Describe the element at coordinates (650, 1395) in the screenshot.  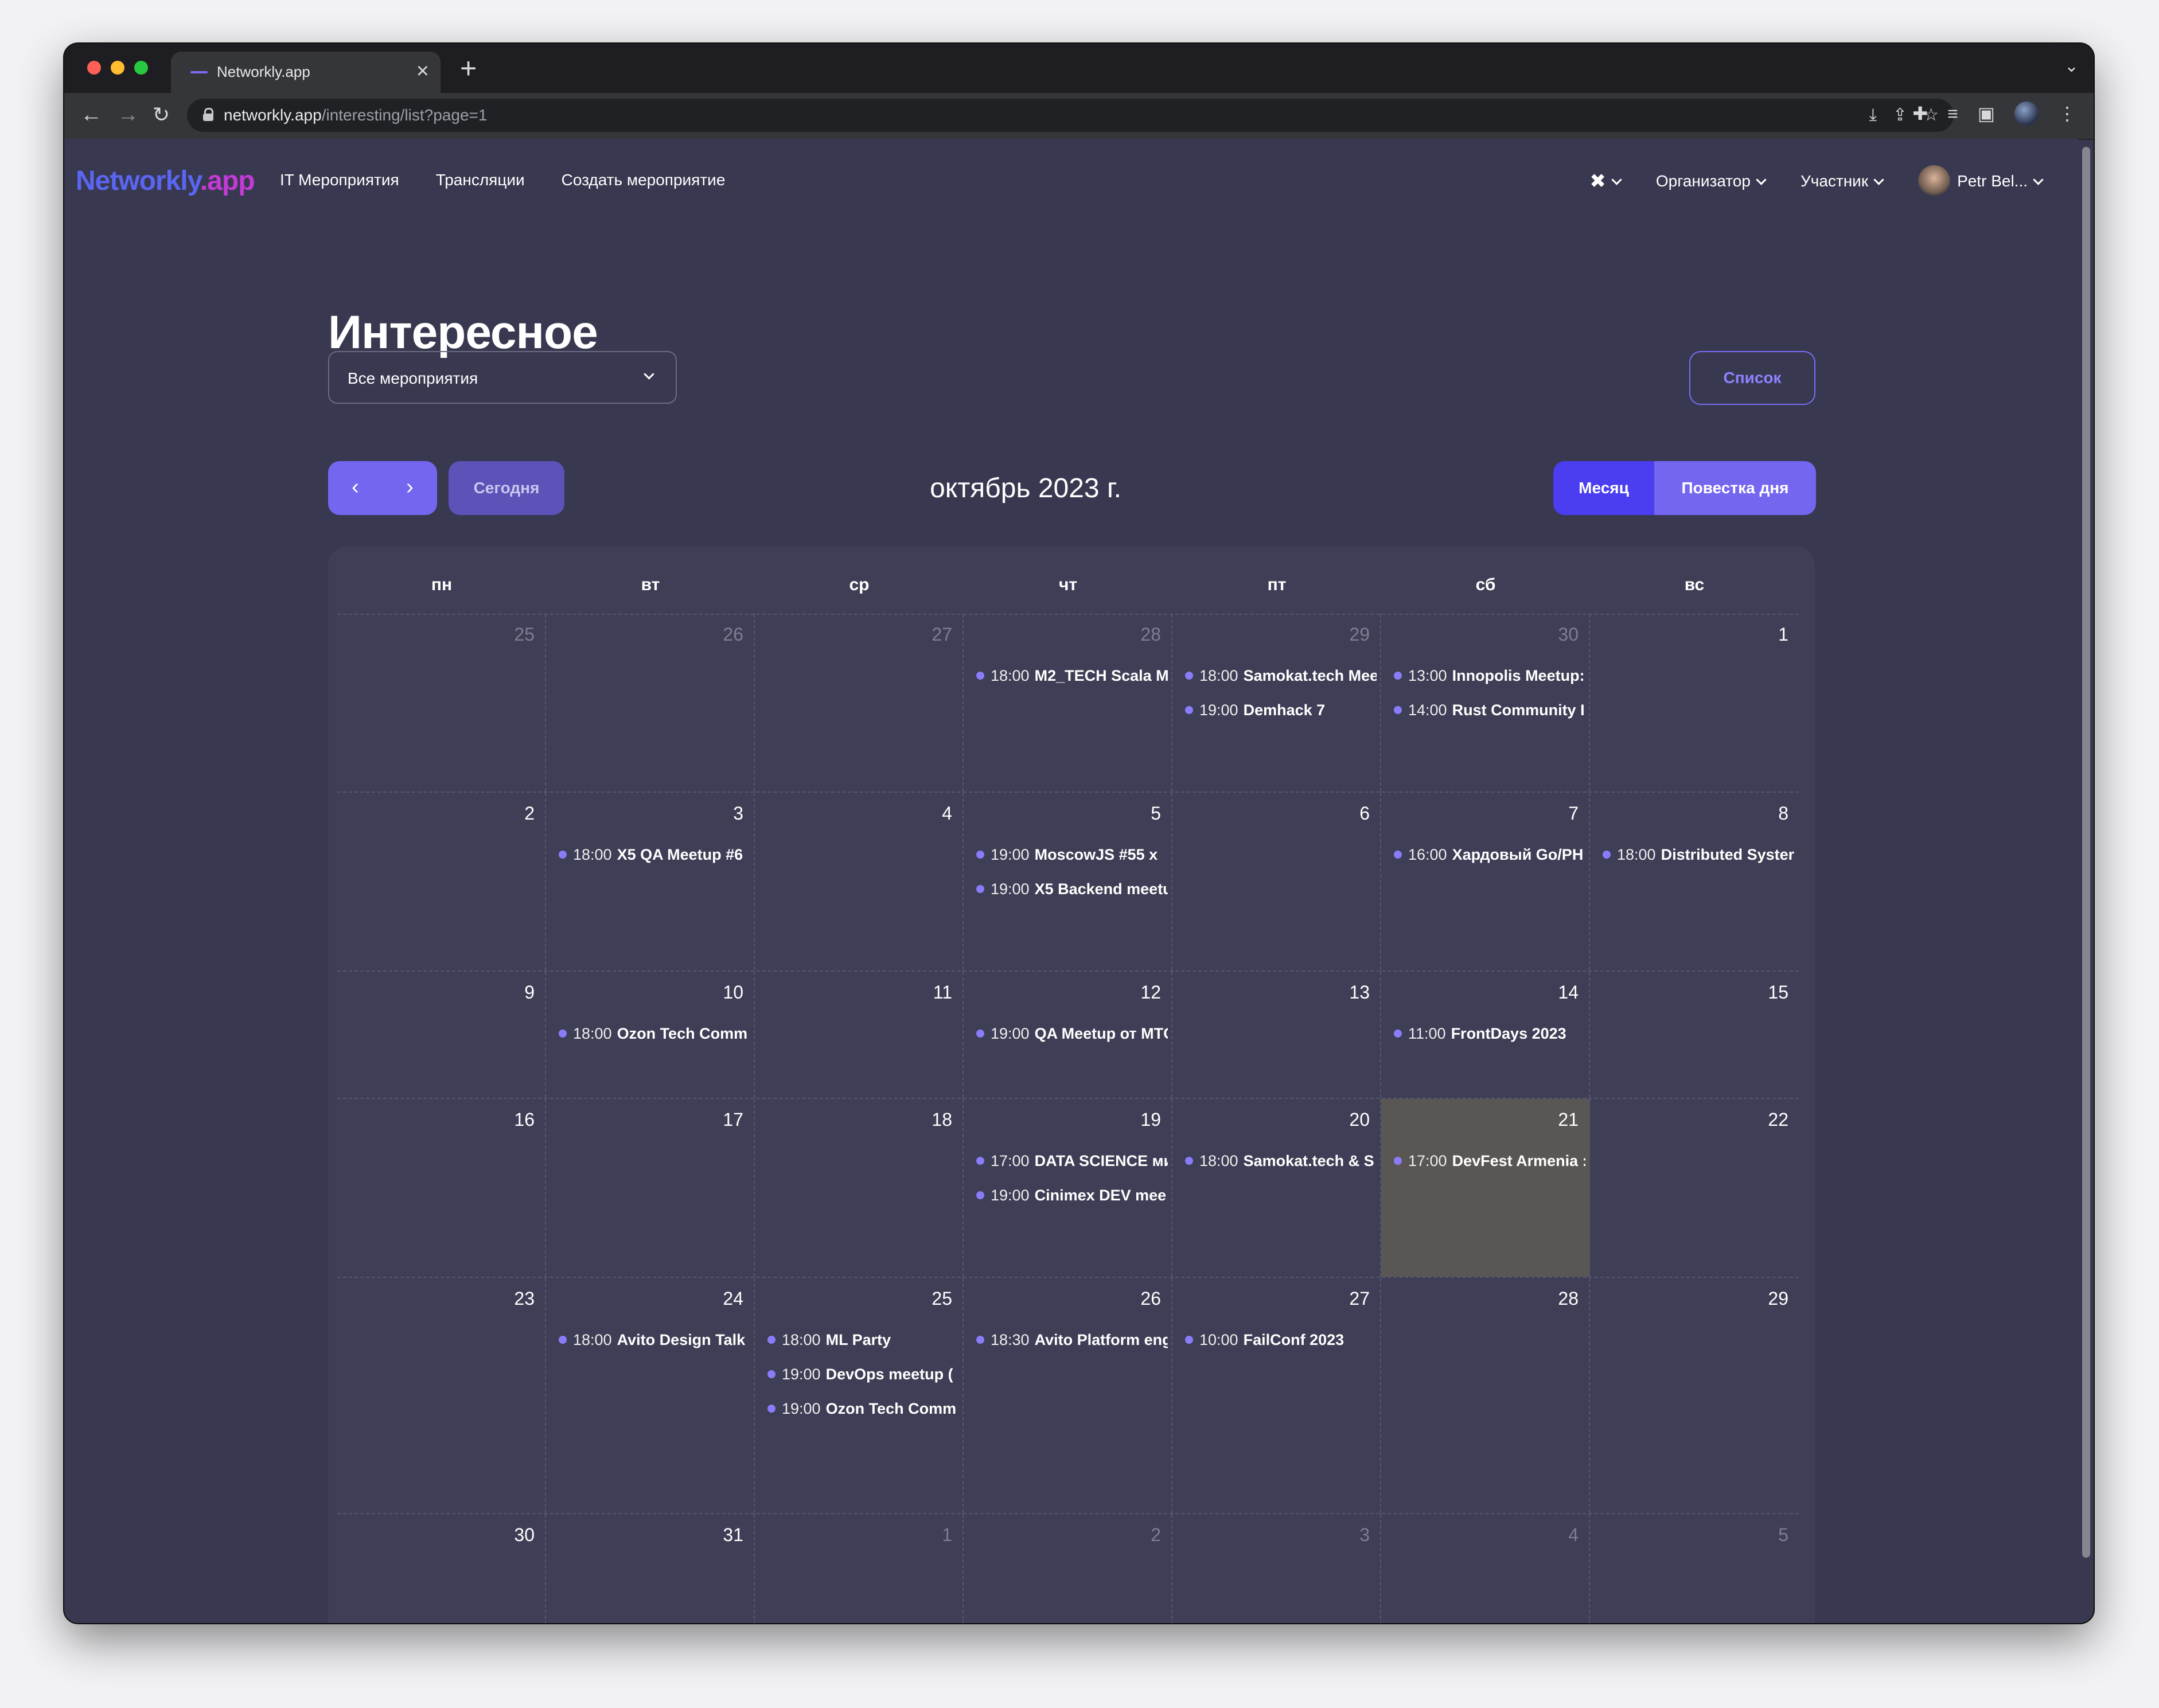
I see `calendar-day: 24 18:00 Avito Design Talk` at that location.